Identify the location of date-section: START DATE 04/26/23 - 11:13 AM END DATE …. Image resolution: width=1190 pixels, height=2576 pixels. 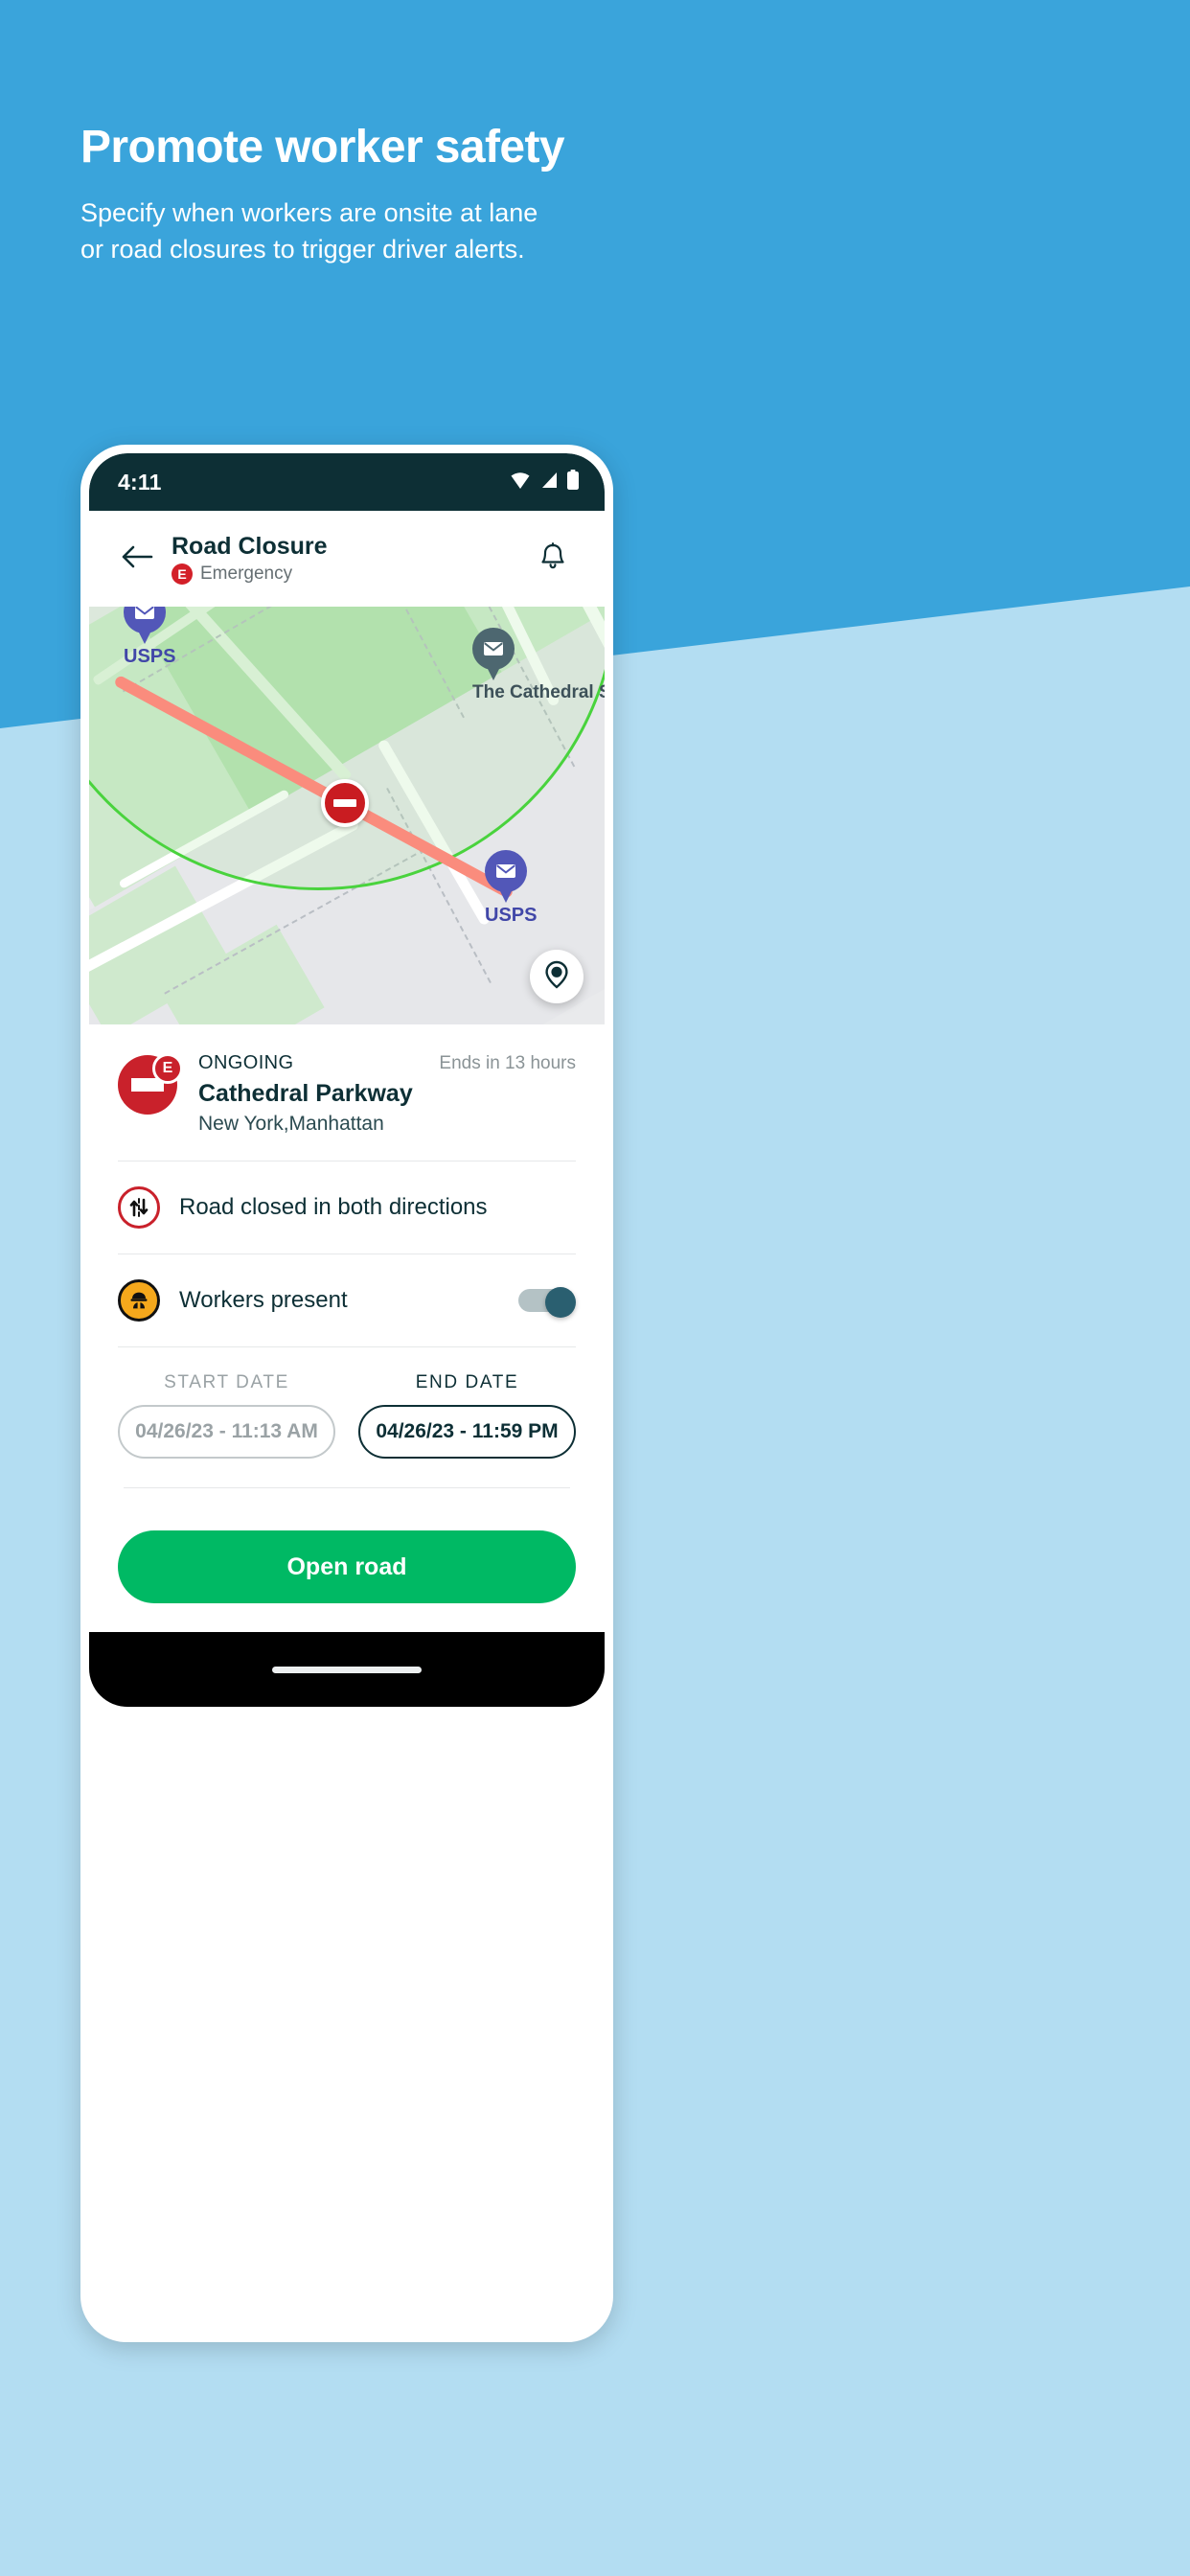
(347, 1415).